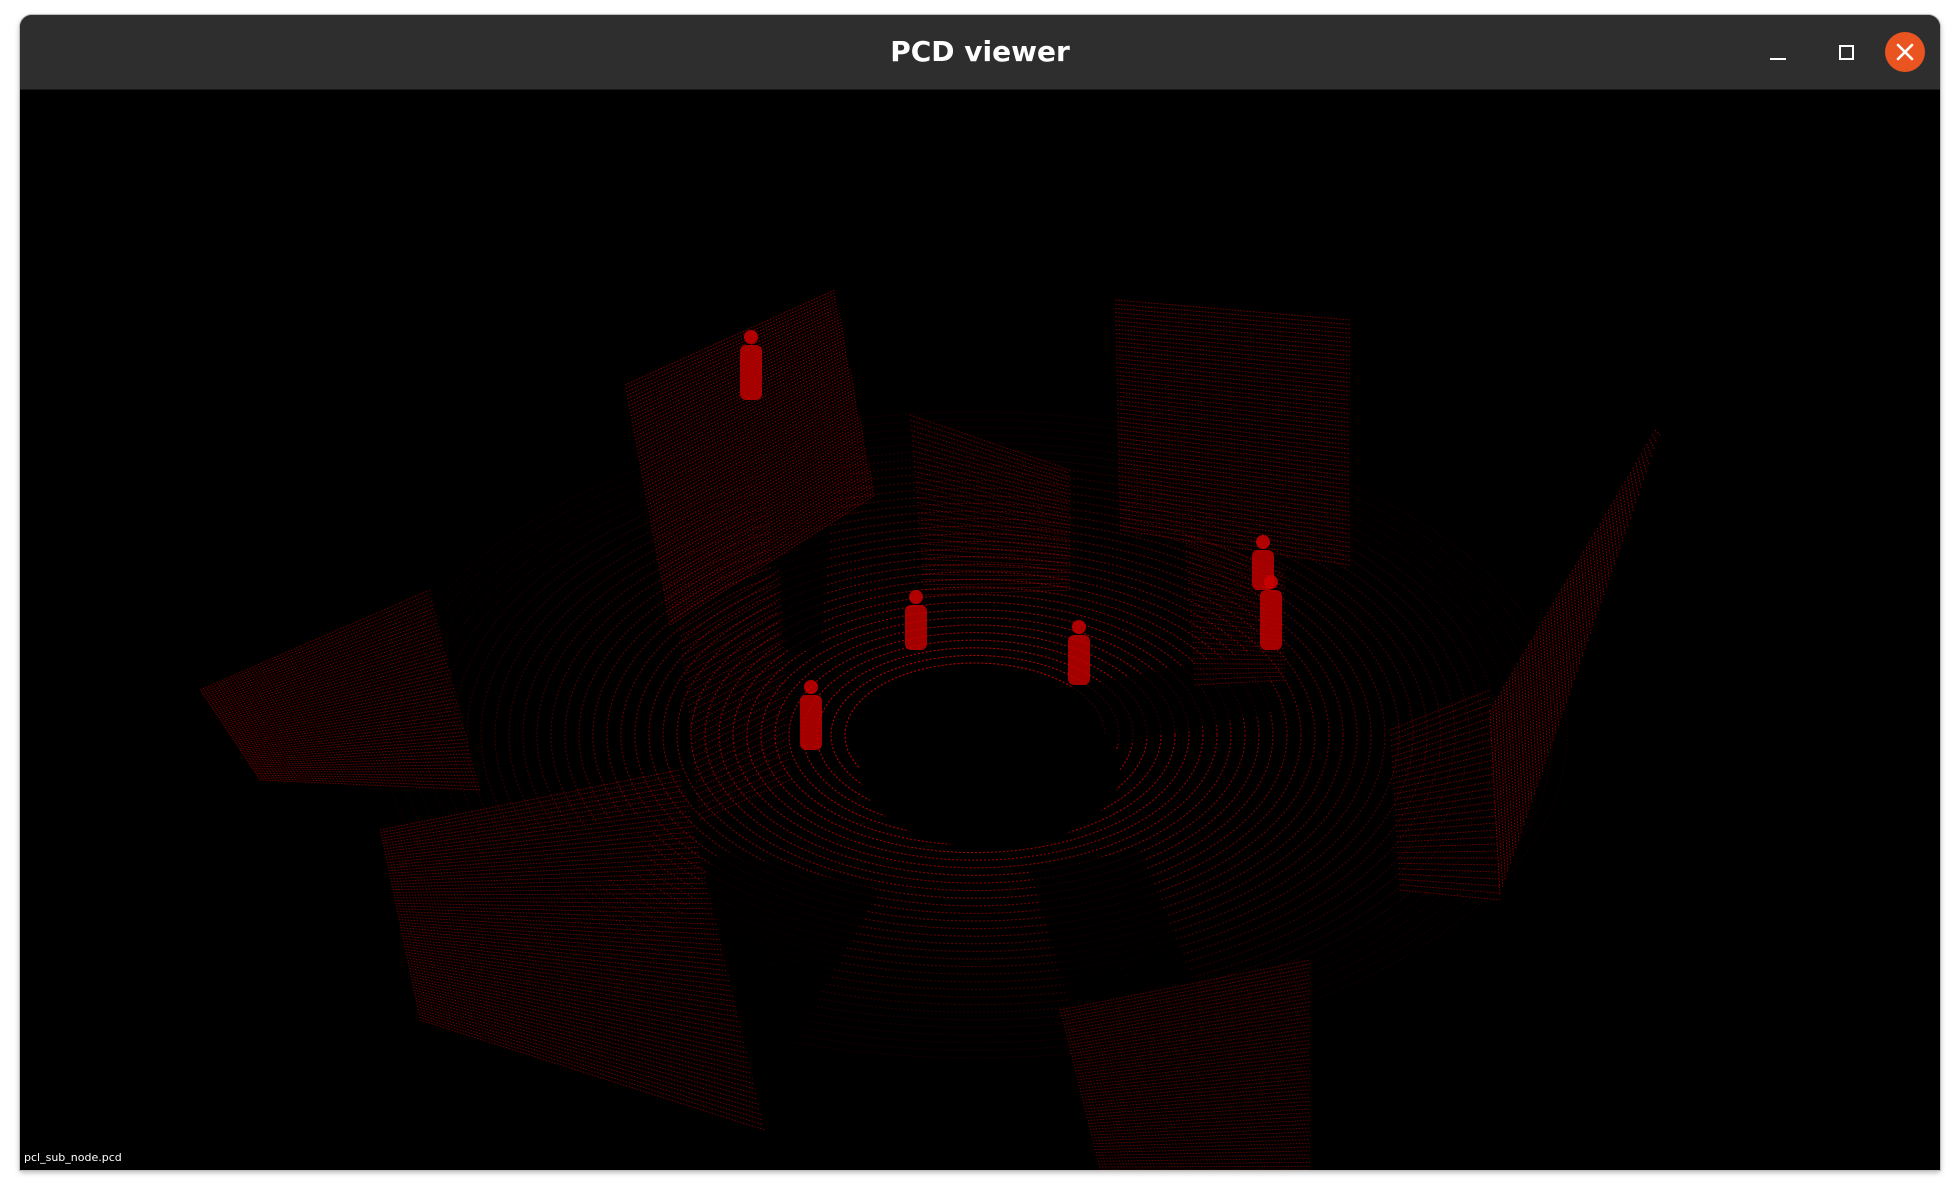 This screenshot has height=1190, width=1960. I want to click on maximize-icon, so click(1846, 52).